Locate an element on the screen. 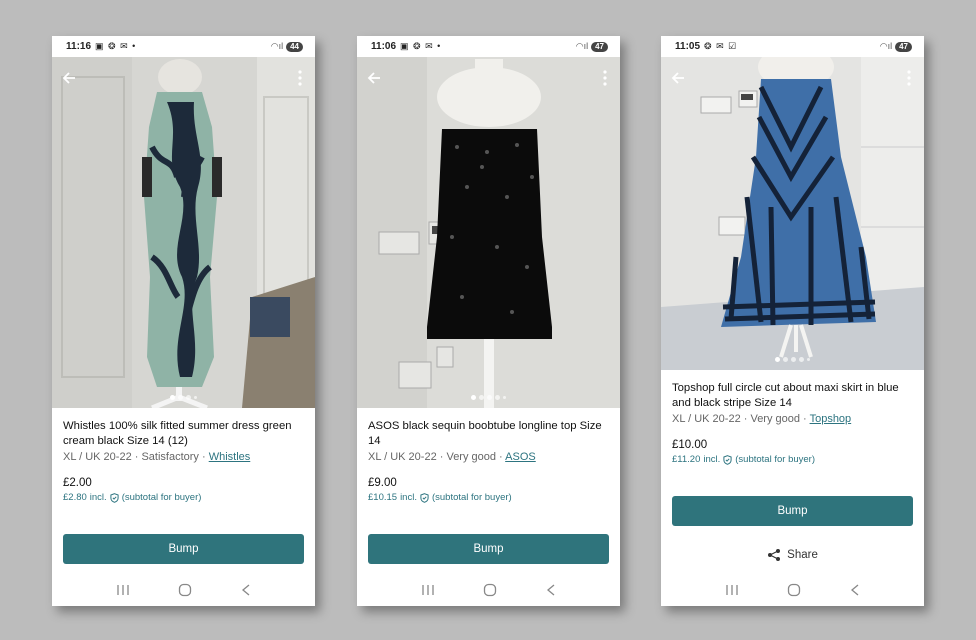 This screenshot has width=976, height=640. brand-link: ASOS is located at coordinates (520, 457).